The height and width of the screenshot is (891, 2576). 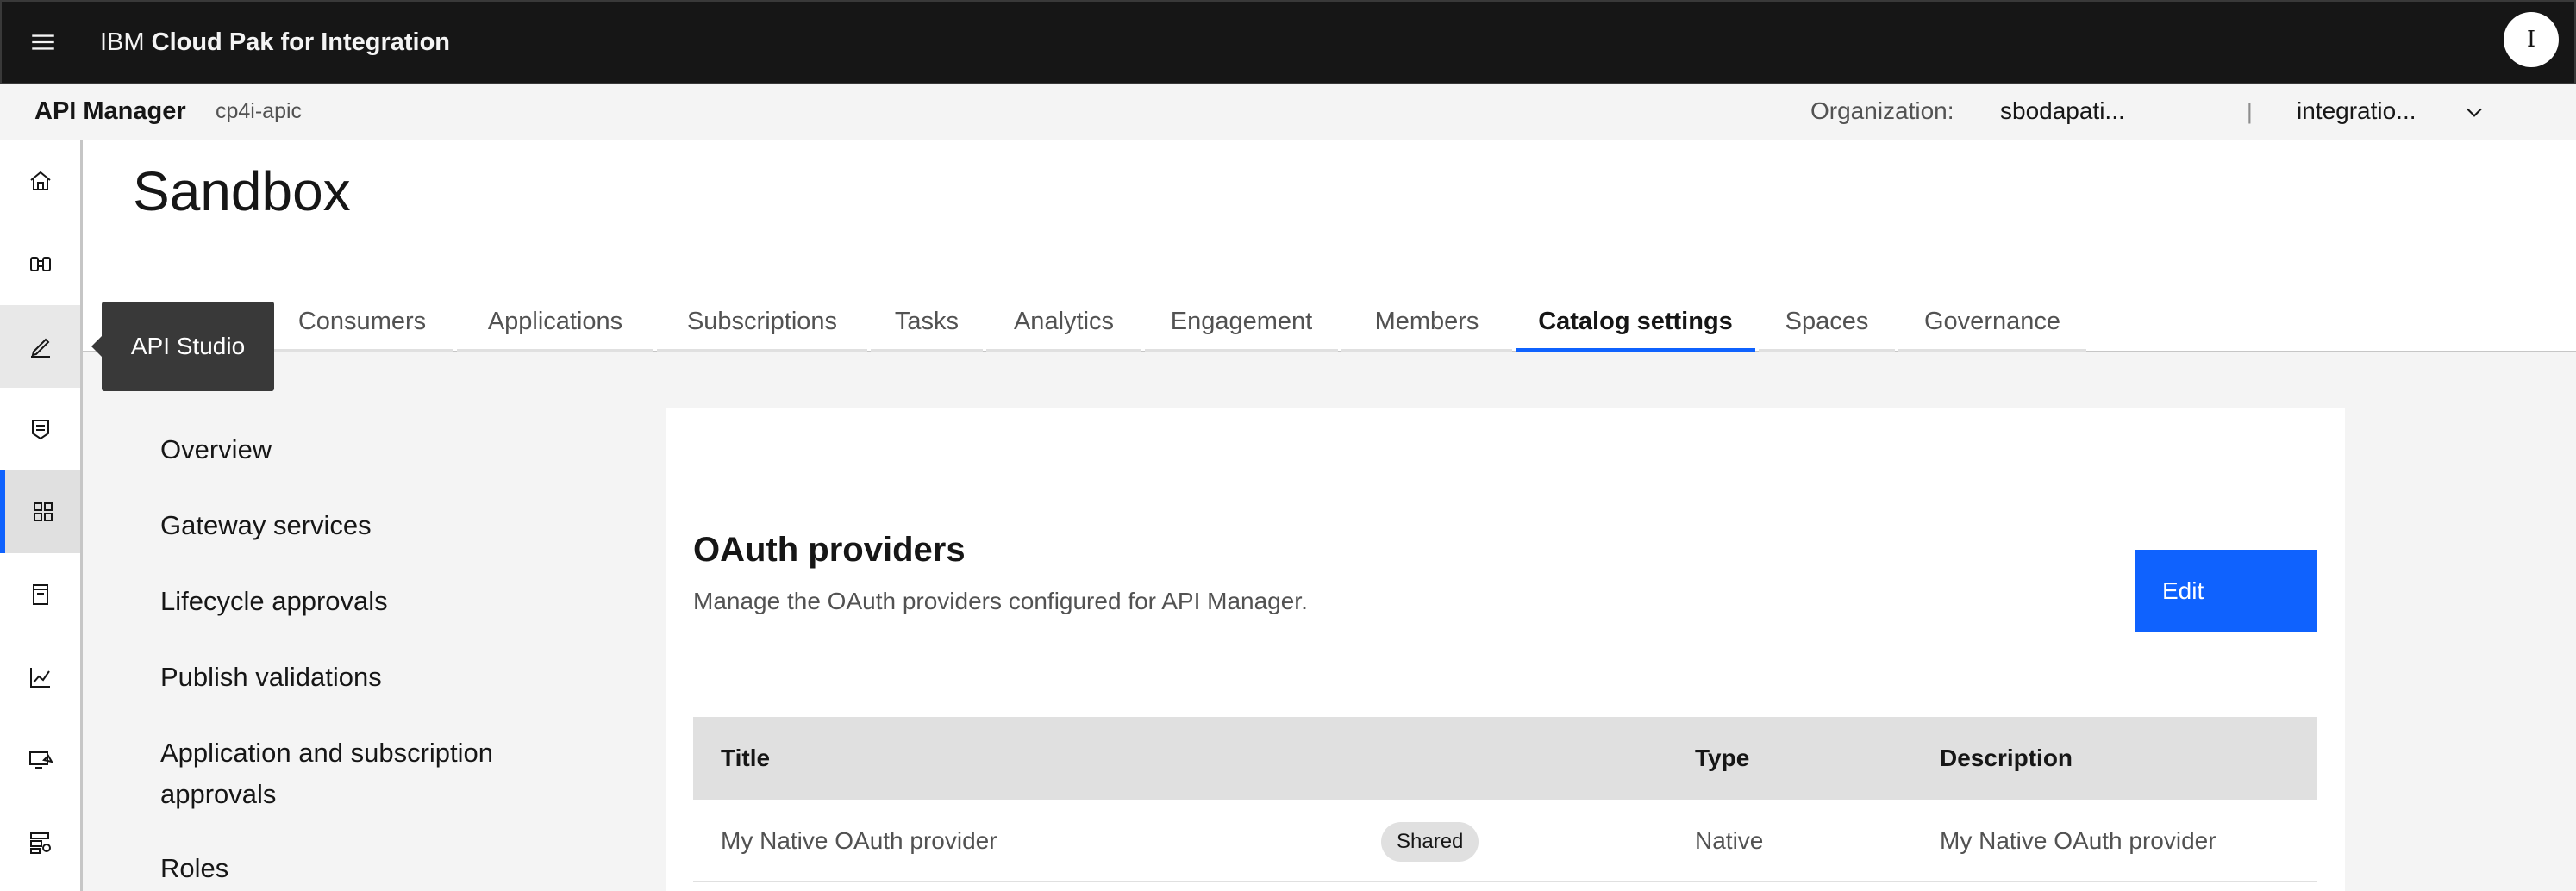 I want to click on devices-icon, so click(x=40, y=760).